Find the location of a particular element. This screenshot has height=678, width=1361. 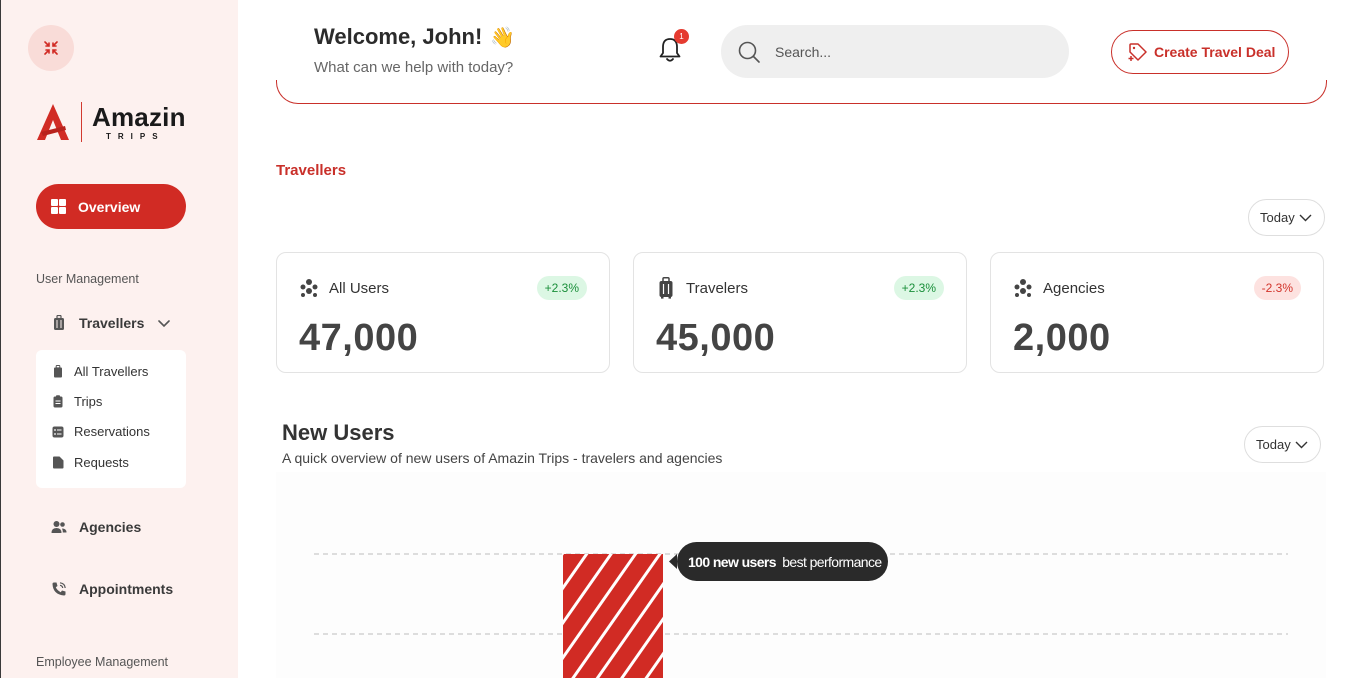

collapse-sidebar-button is located at coordinates (51, 48).